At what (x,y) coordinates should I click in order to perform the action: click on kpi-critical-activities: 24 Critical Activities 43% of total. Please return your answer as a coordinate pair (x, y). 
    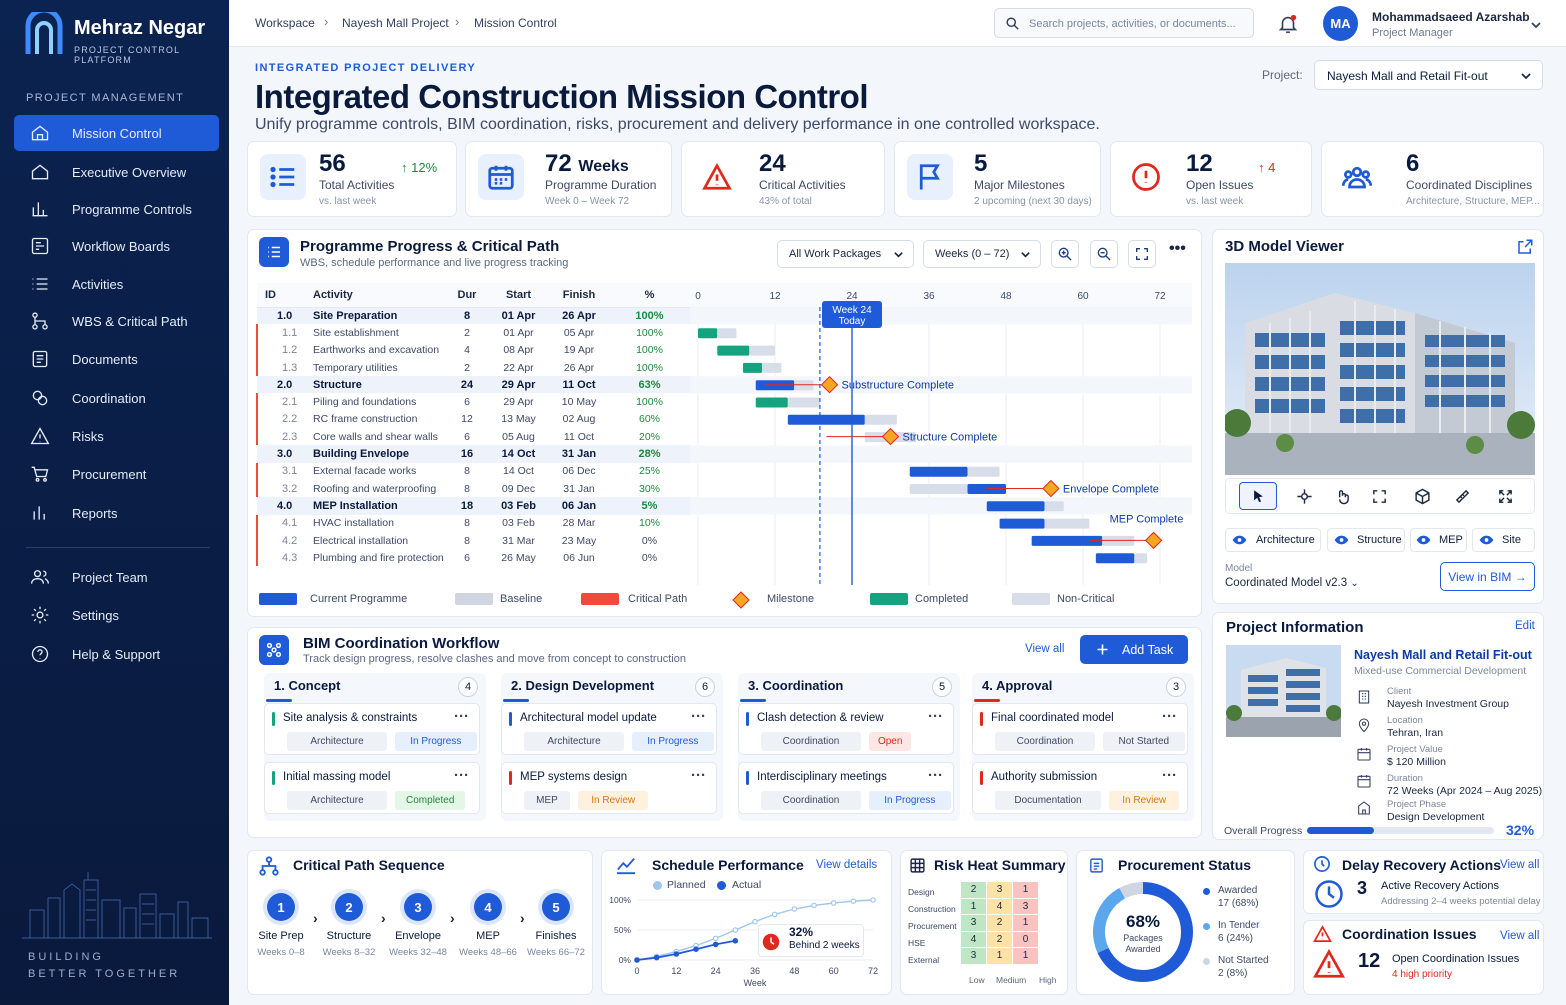
    Looking at the image, I should click on (783, 179).